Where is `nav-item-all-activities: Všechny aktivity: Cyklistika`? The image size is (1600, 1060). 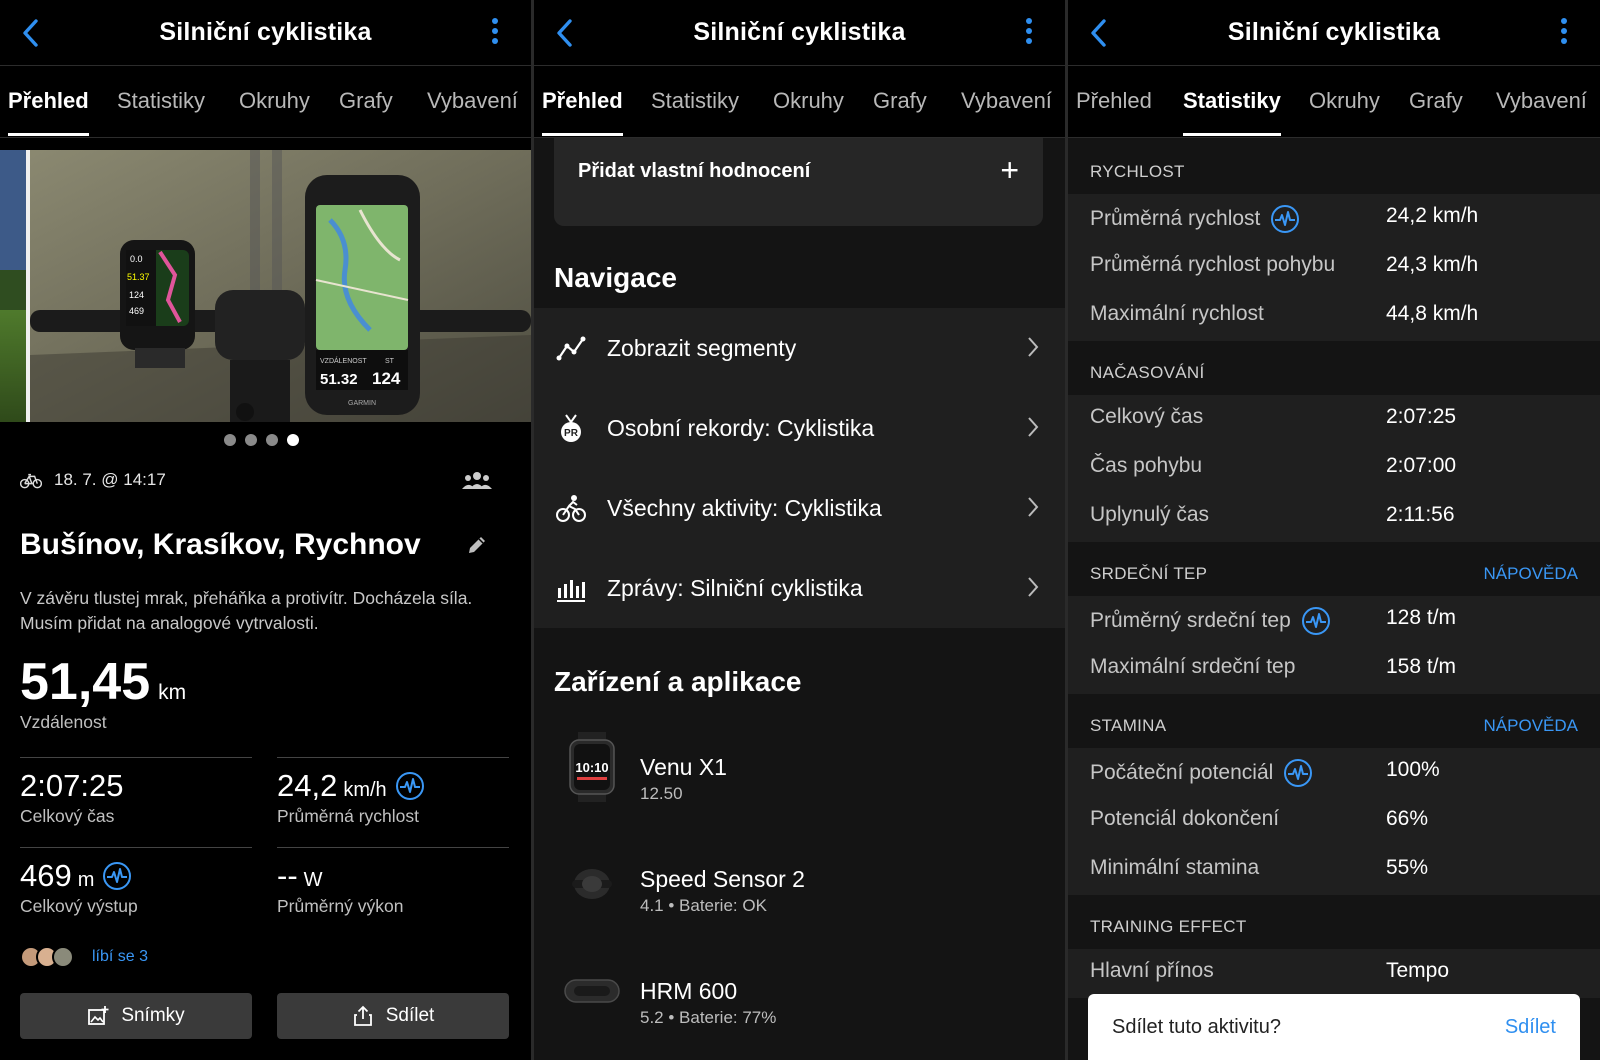
nav-item-all-activities: Všechny aktivity: Cyklistika is located at coordinates (799, 508).